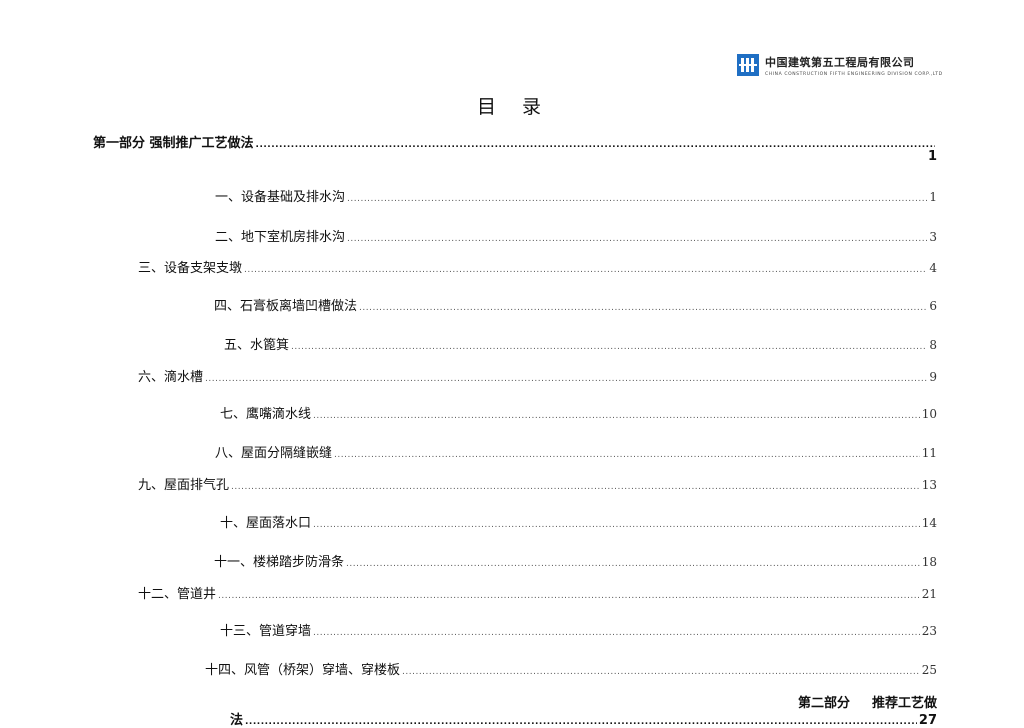  Describe the element at coordinates (576, 451) in the screenshot. I see `toc-entry: 八、屋面分隔缝嵌缝11` at that location.